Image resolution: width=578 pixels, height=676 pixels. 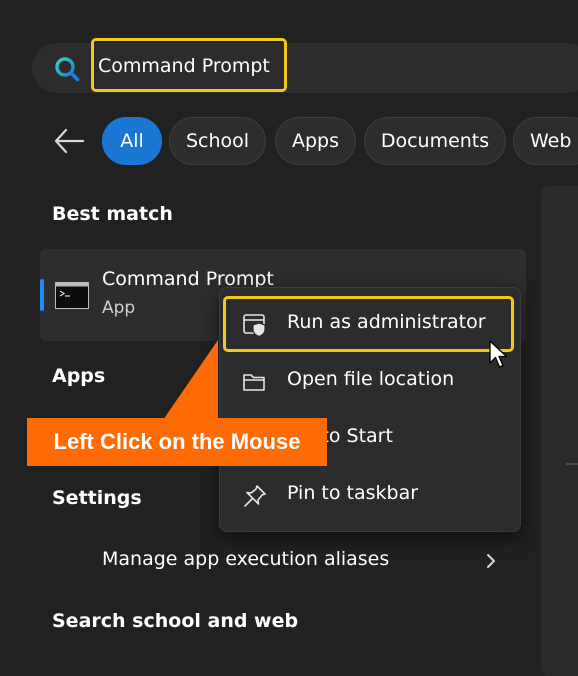 What do you see at coordinates (491, 561) in the screenshot?
I see `chevron-right-icon` at bounding box center [491, 561].